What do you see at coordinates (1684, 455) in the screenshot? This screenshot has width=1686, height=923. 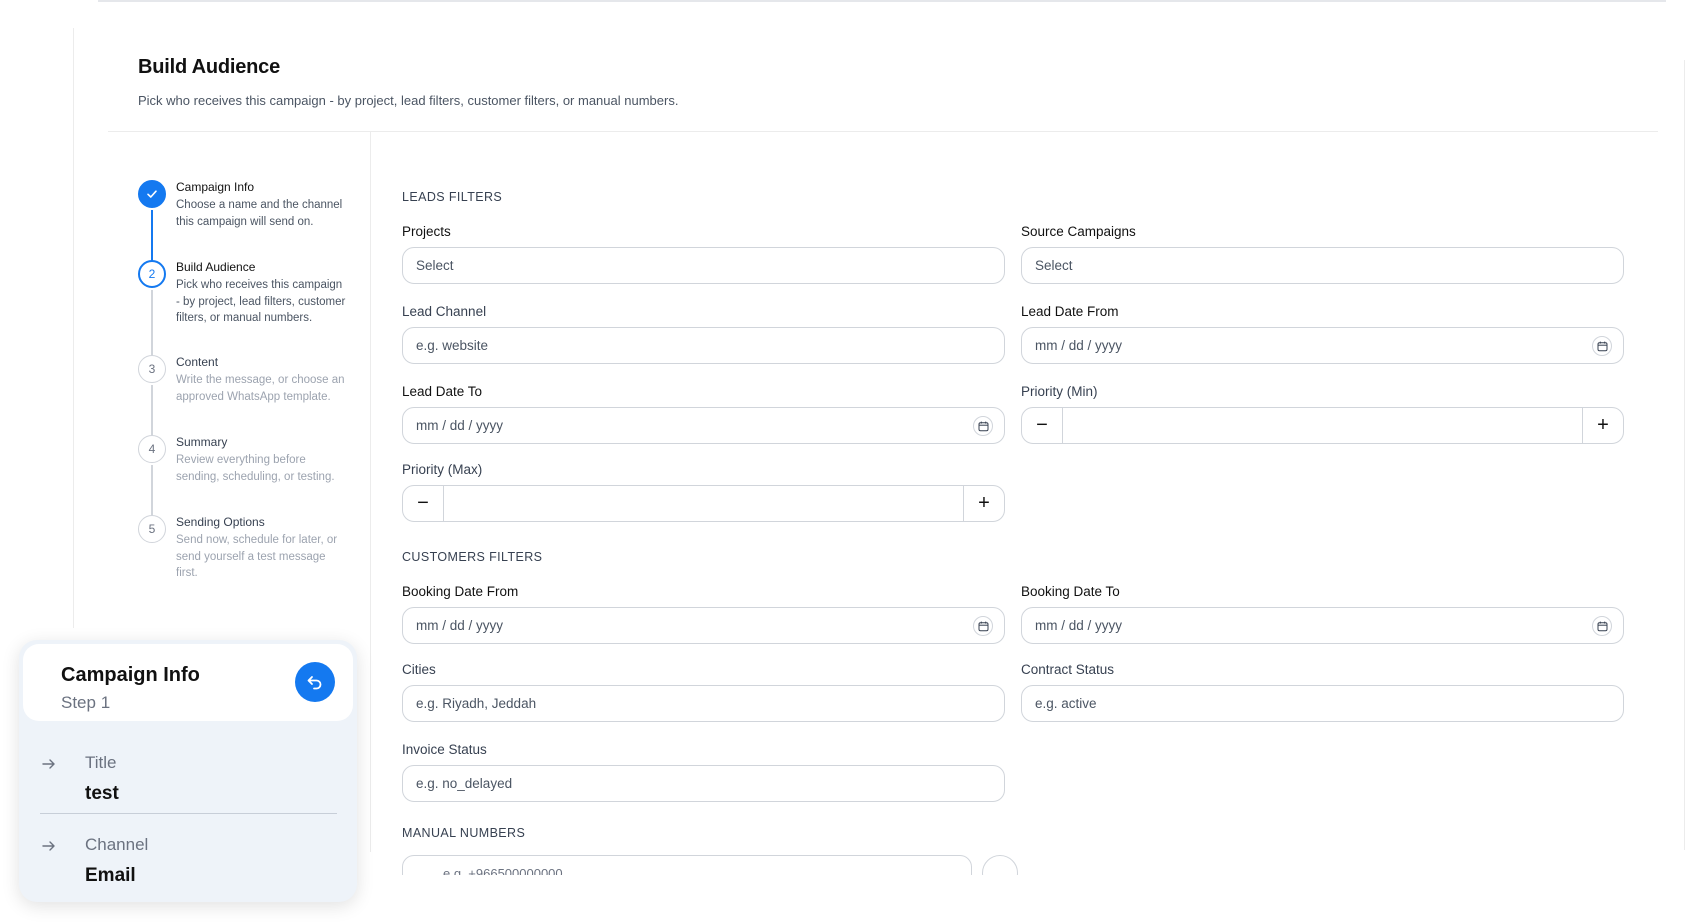 I see `right-divider` at bounding box center [1684, 455].